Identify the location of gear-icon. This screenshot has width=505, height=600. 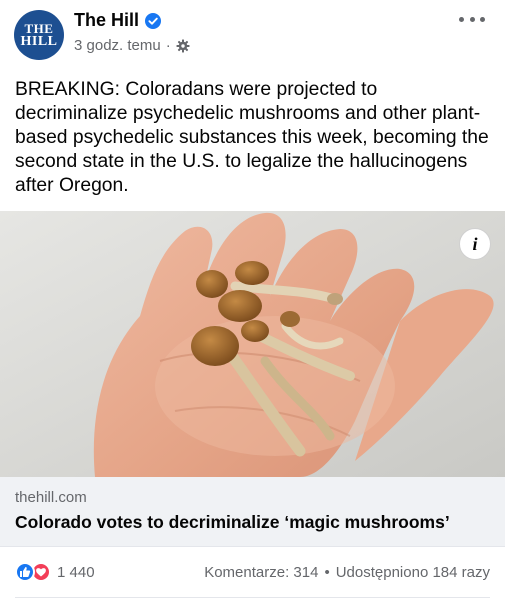
(183, 46).